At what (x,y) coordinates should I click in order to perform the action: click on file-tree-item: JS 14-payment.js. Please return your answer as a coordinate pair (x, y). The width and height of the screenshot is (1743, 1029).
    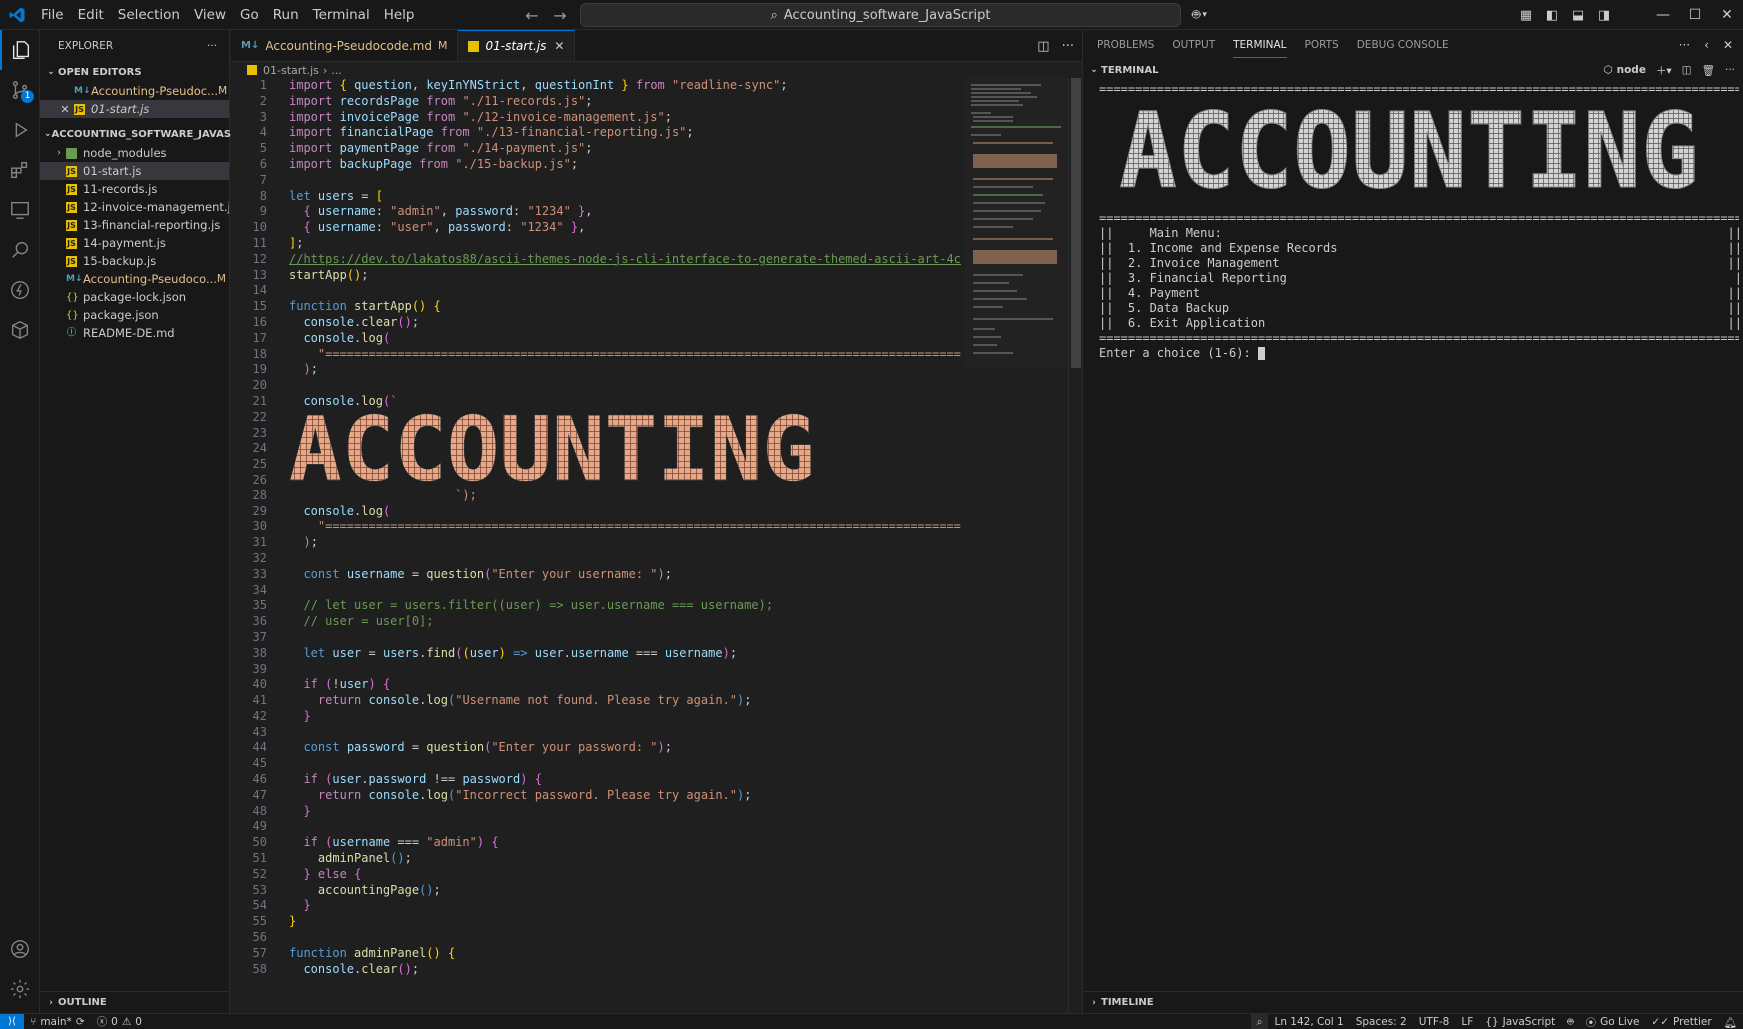
    Looking at the image, I should click on (134, 243).